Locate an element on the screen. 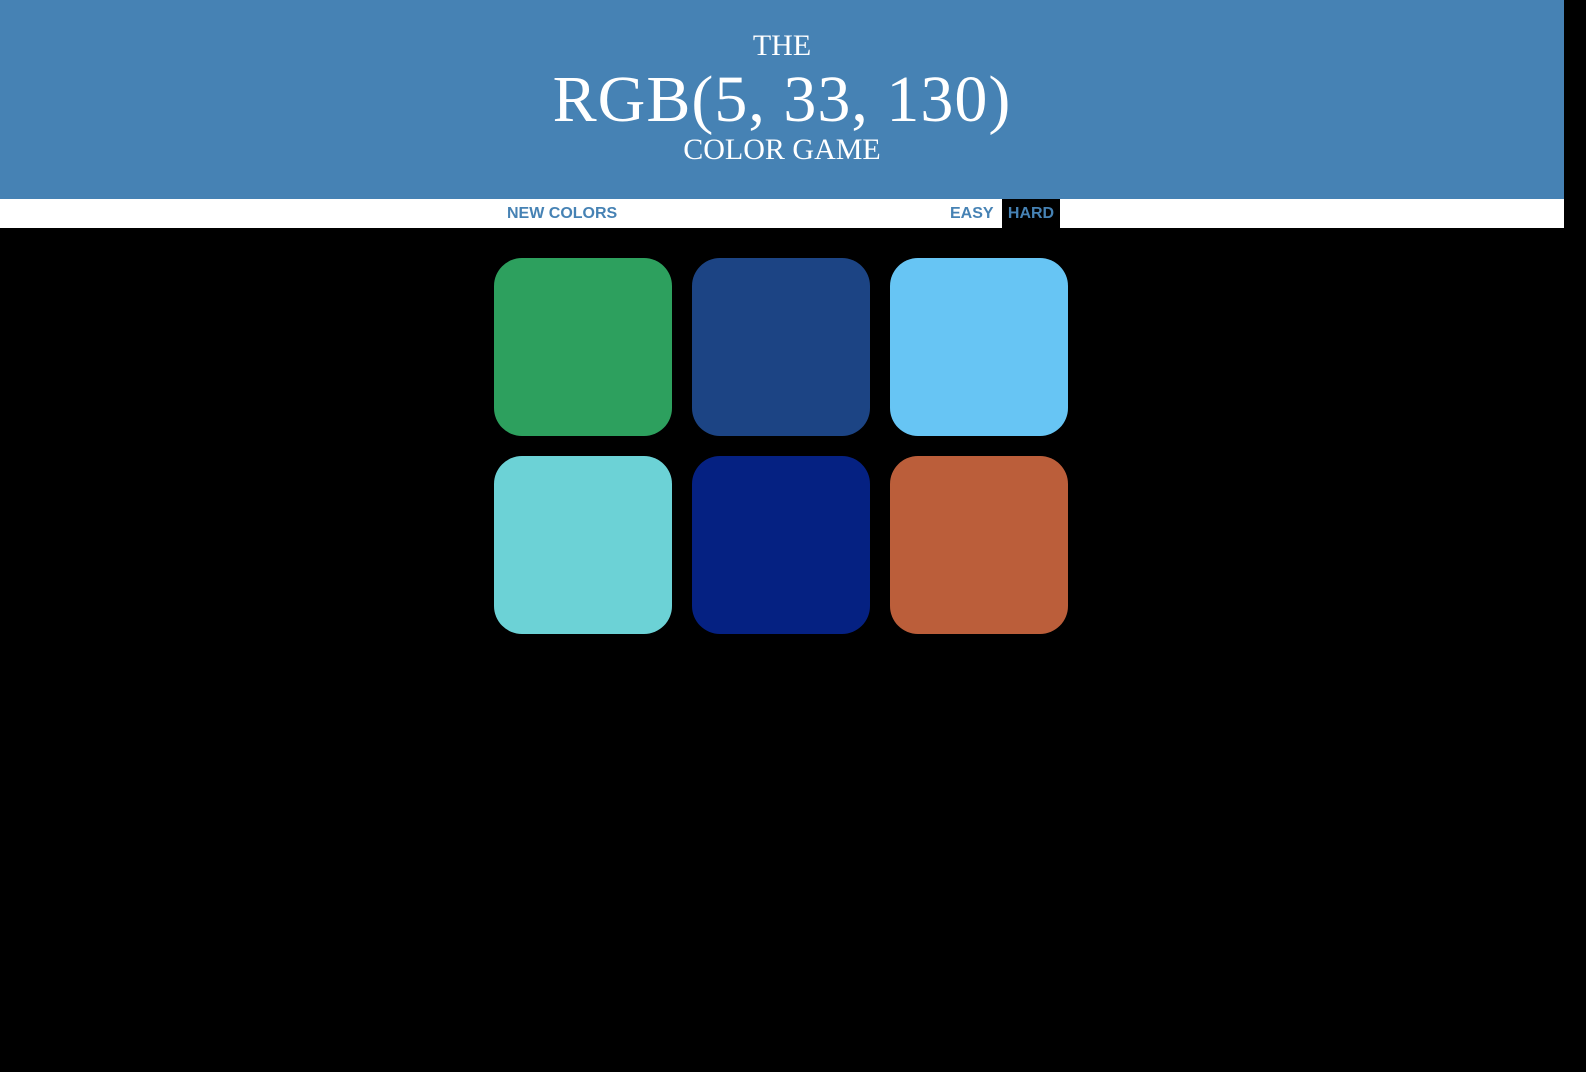 This screenshot has height=1072, width=1586. target-color-display: RGB(5, 33, 130) is located at coordinates (782, 99).